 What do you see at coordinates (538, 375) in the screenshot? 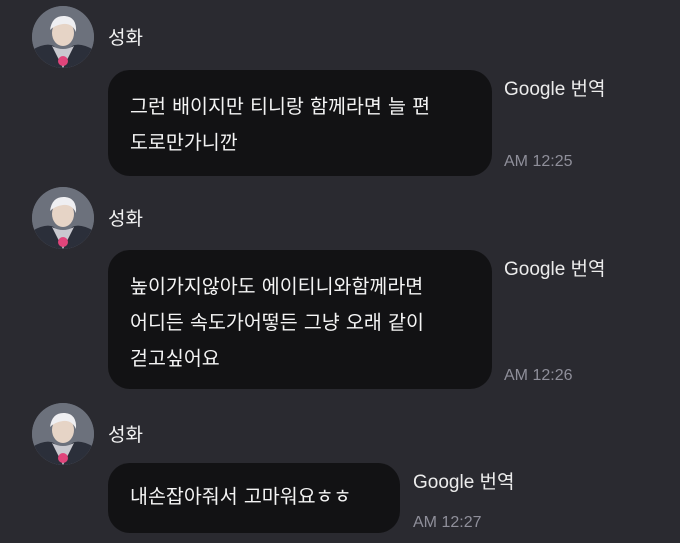
I see `timestamp: AM 12:26` at bounding box center [538, 375].